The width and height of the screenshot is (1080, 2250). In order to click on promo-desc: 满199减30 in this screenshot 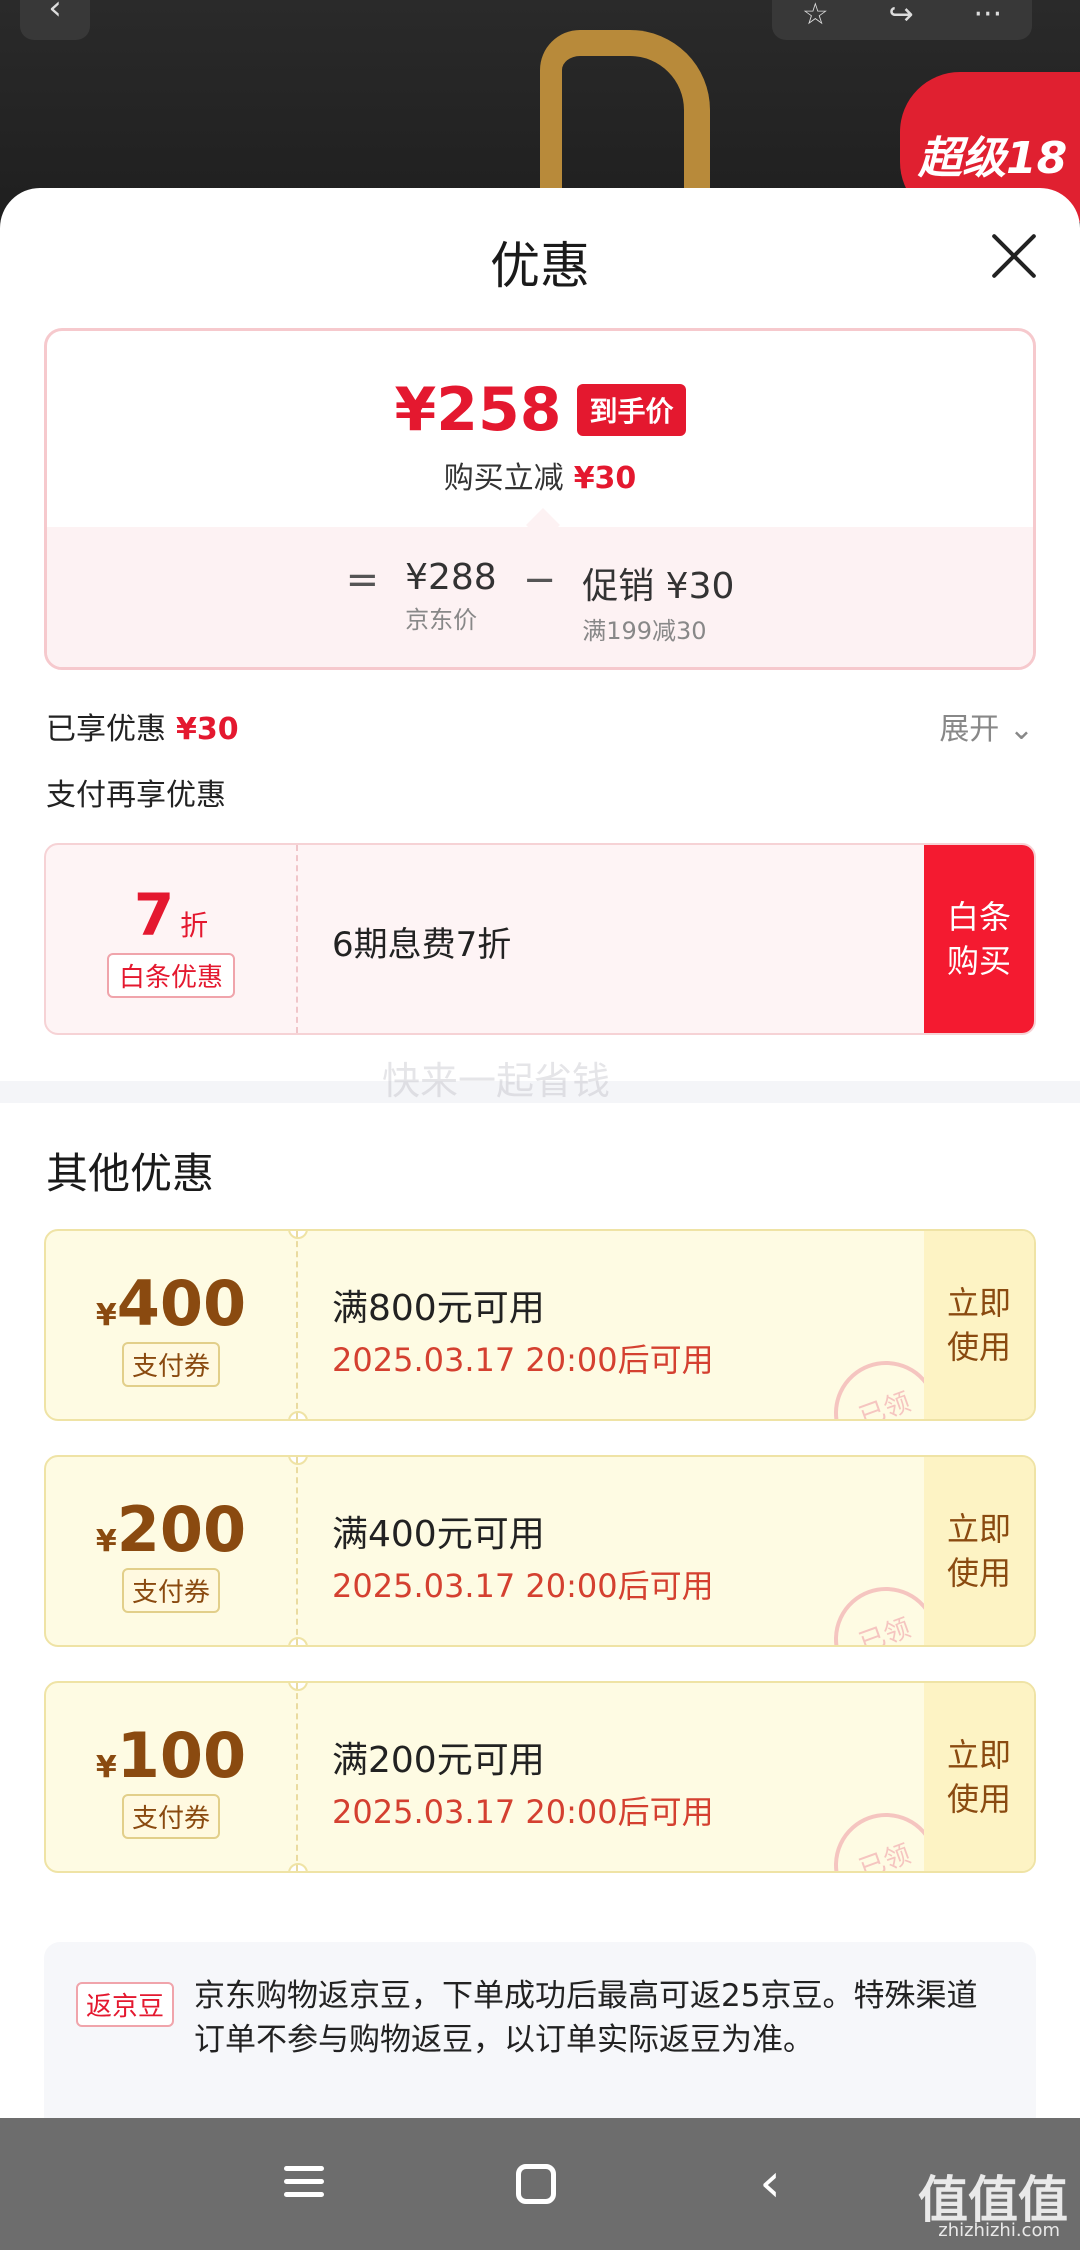, I will do `click(644, 631)`.